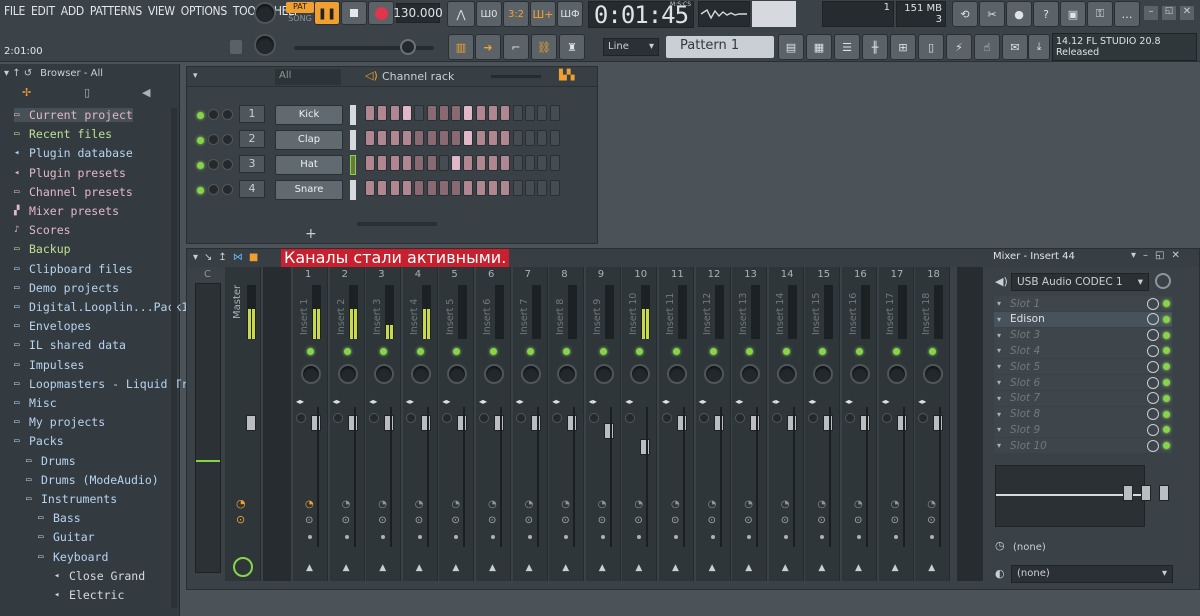  Describe the element at coordinates (161, 11) in the screenshot. I see `menu-view: VIEW` at that location.